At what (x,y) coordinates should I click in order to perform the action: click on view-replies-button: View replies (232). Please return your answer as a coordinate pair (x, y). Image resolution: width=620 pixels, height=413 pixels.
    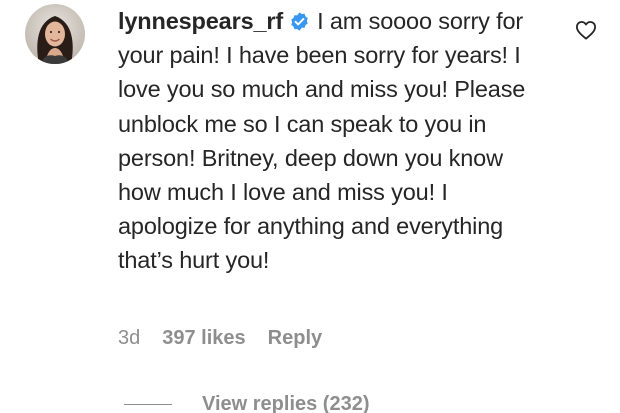
    Looking at the image, I should click on (247, 403).